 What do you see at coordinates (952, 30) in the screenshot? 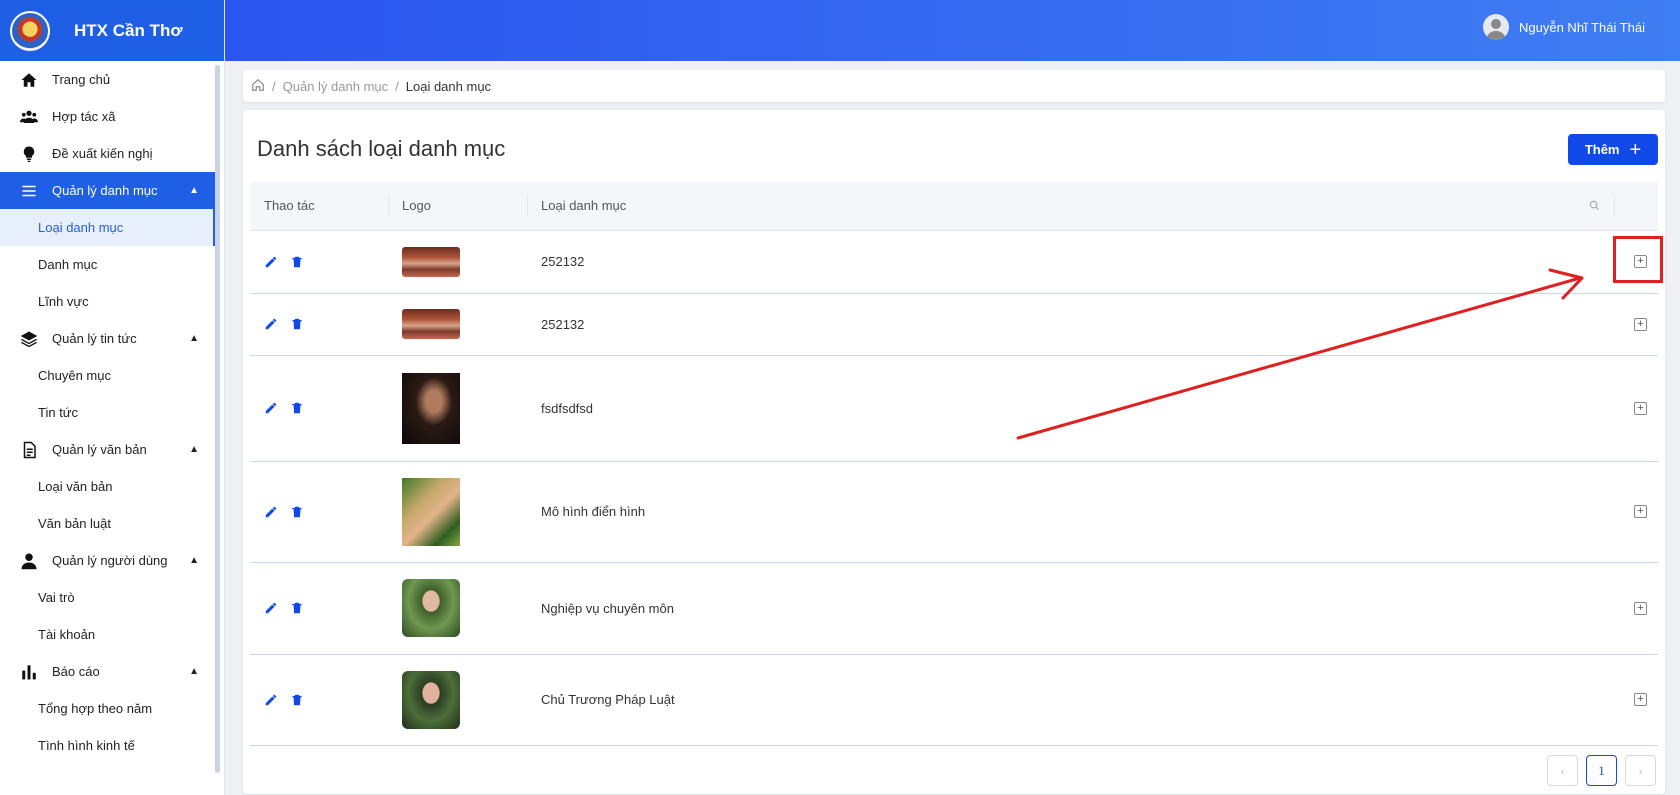
I see `top-header: Nguyễn Nhĩ Thái Thái` at bounding box center [952, 30].